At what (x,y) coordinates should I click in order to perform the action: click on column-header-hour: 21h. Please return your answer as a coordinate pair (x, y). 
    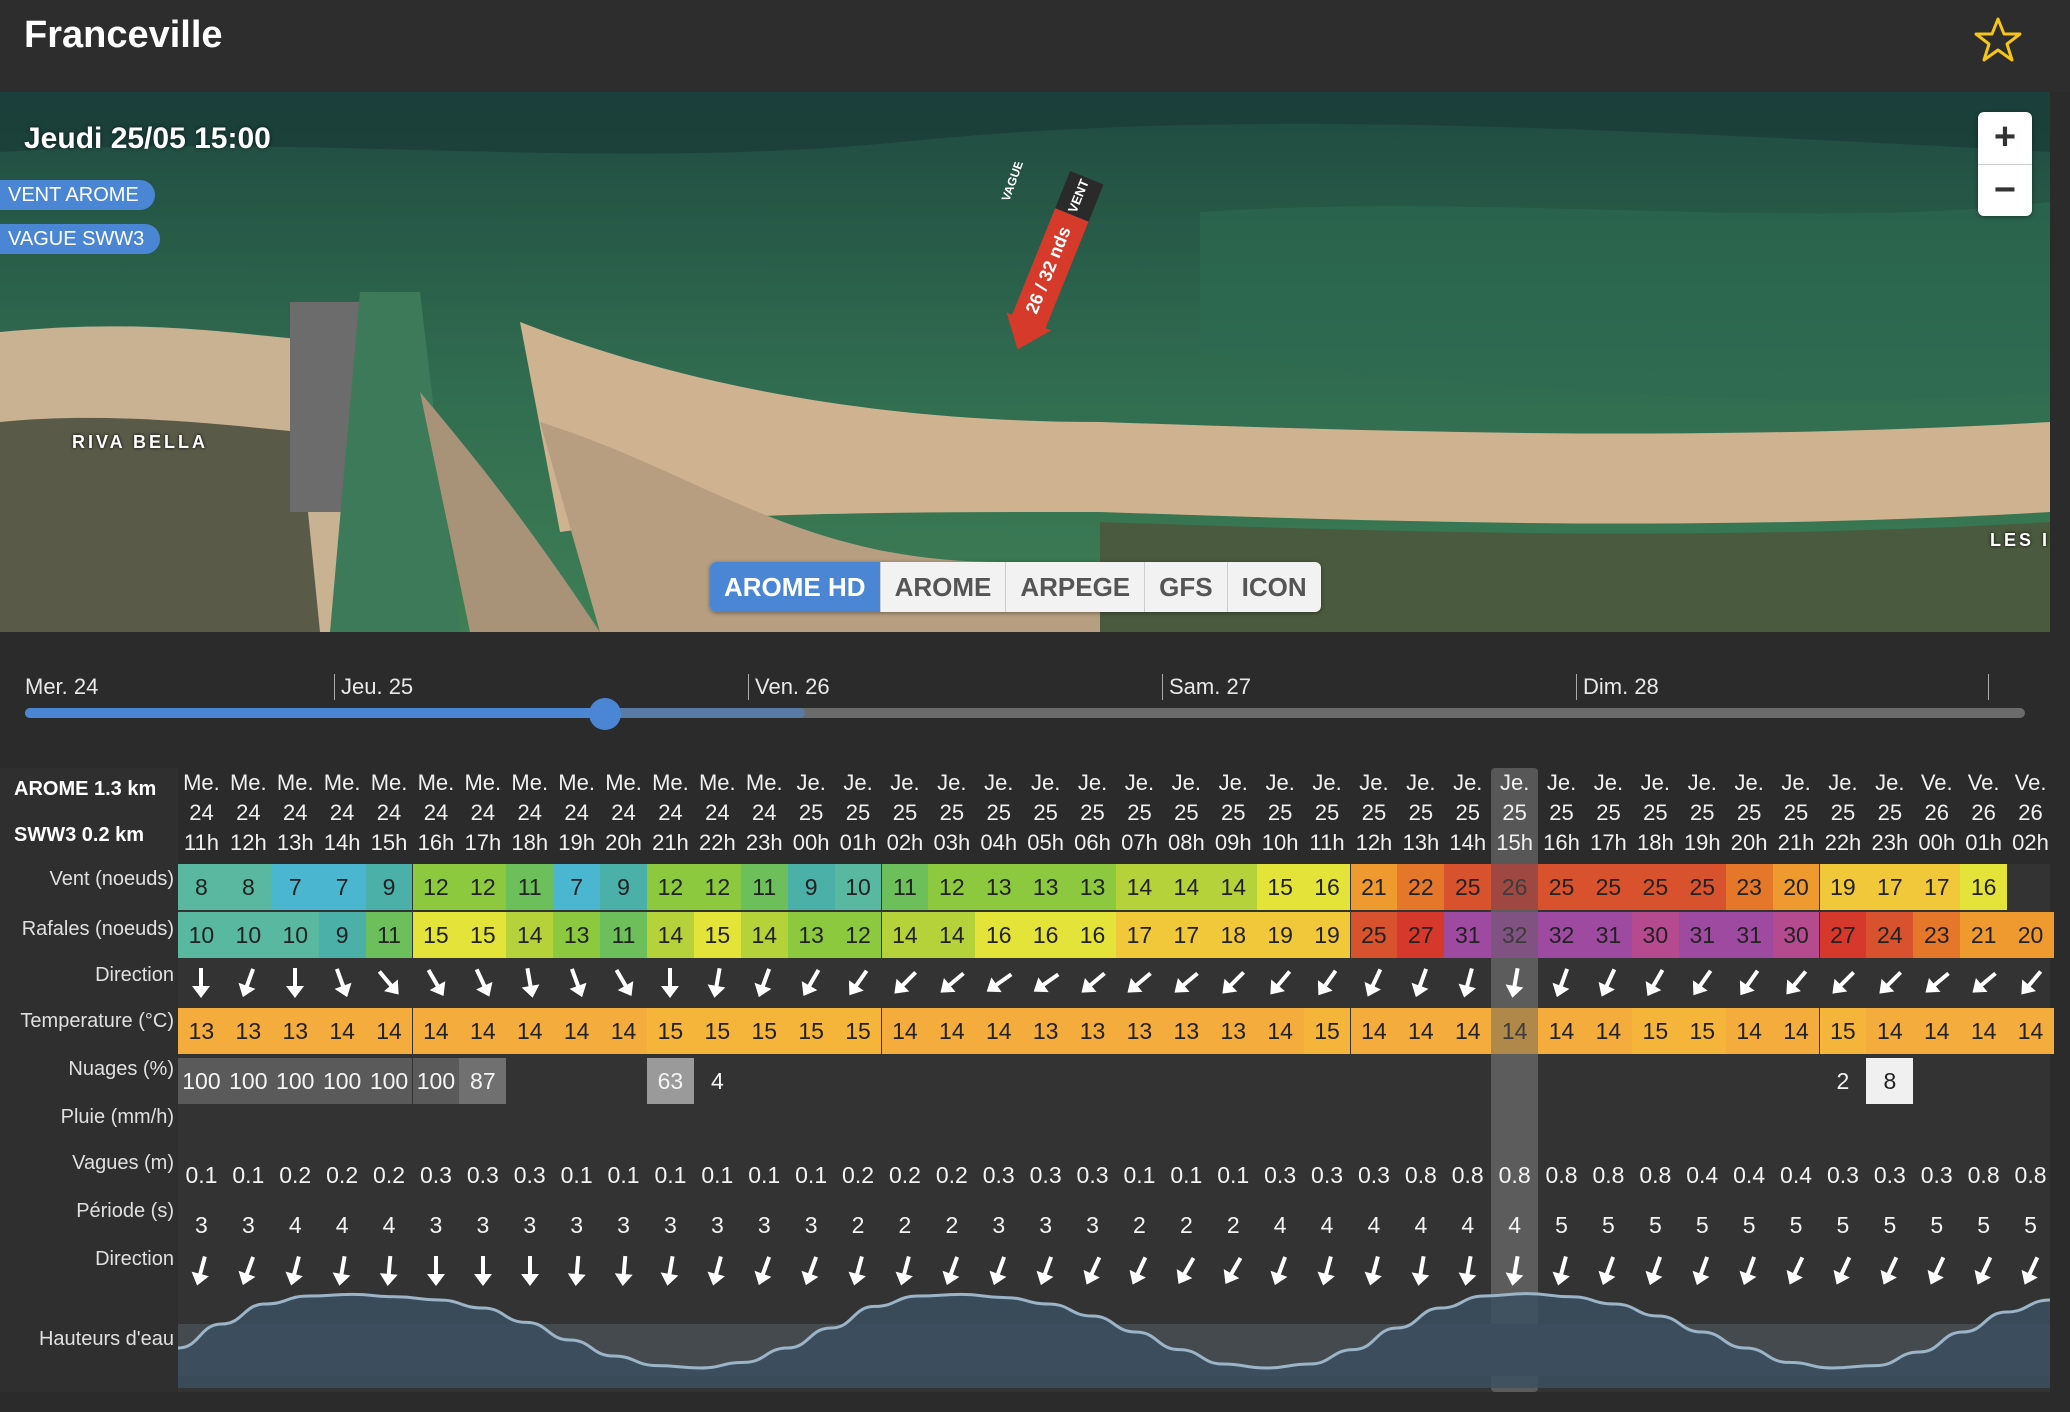
    Looking at the image, I should click on (670, 842).